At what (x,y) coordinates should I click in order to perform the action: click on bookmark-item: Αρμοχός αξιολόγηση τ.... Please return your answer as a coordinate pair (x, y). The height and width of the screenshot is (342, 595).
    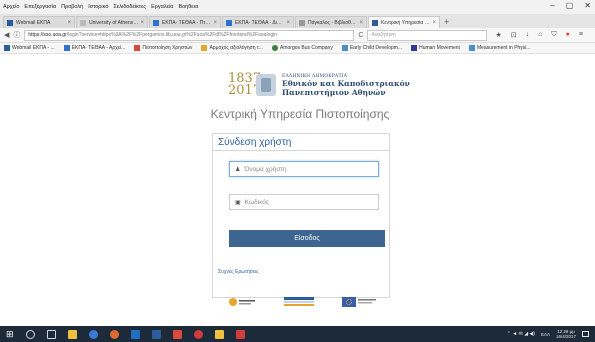
    Looking at the image, I should click on (232, 48).